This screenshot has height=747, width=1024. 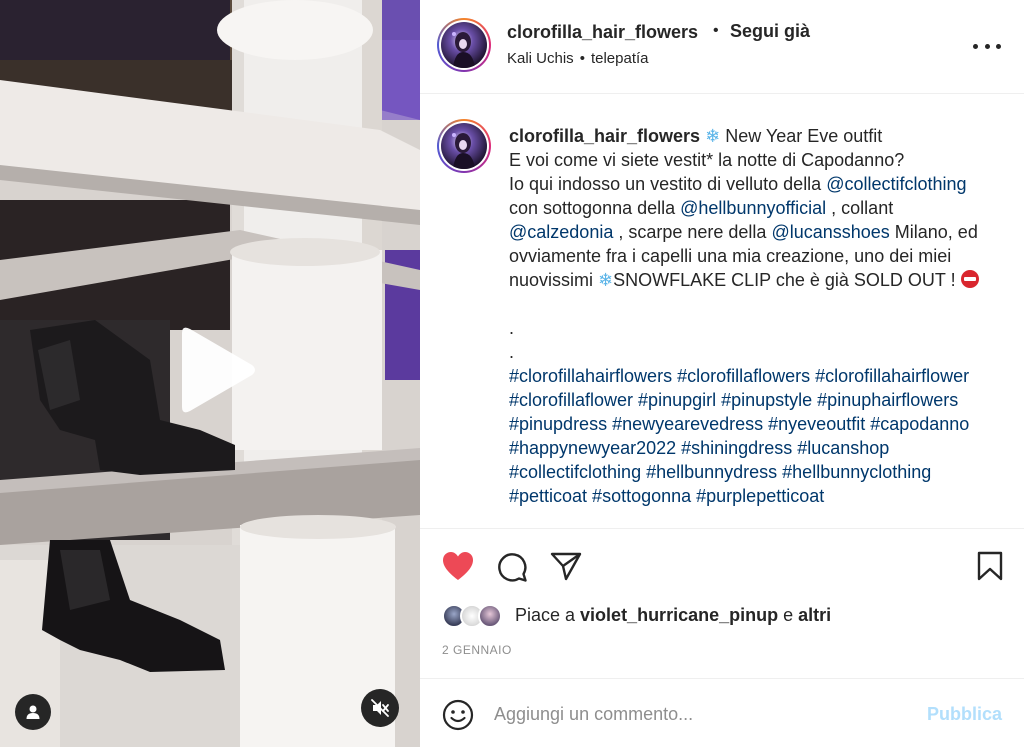 I want to click on play-icon, so click(x=218, y=370).